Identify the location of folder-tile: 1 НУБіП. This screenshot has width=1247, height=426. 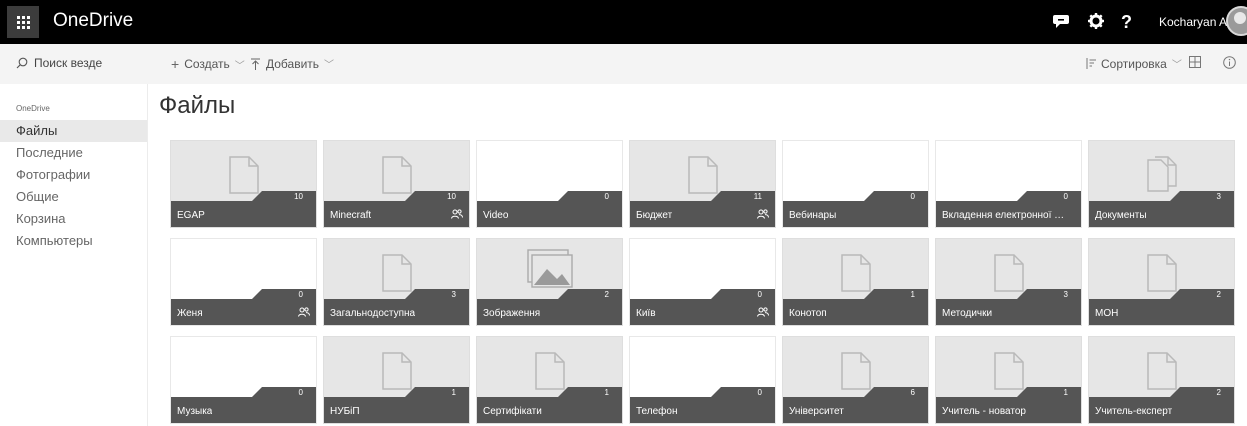
(396, 380).